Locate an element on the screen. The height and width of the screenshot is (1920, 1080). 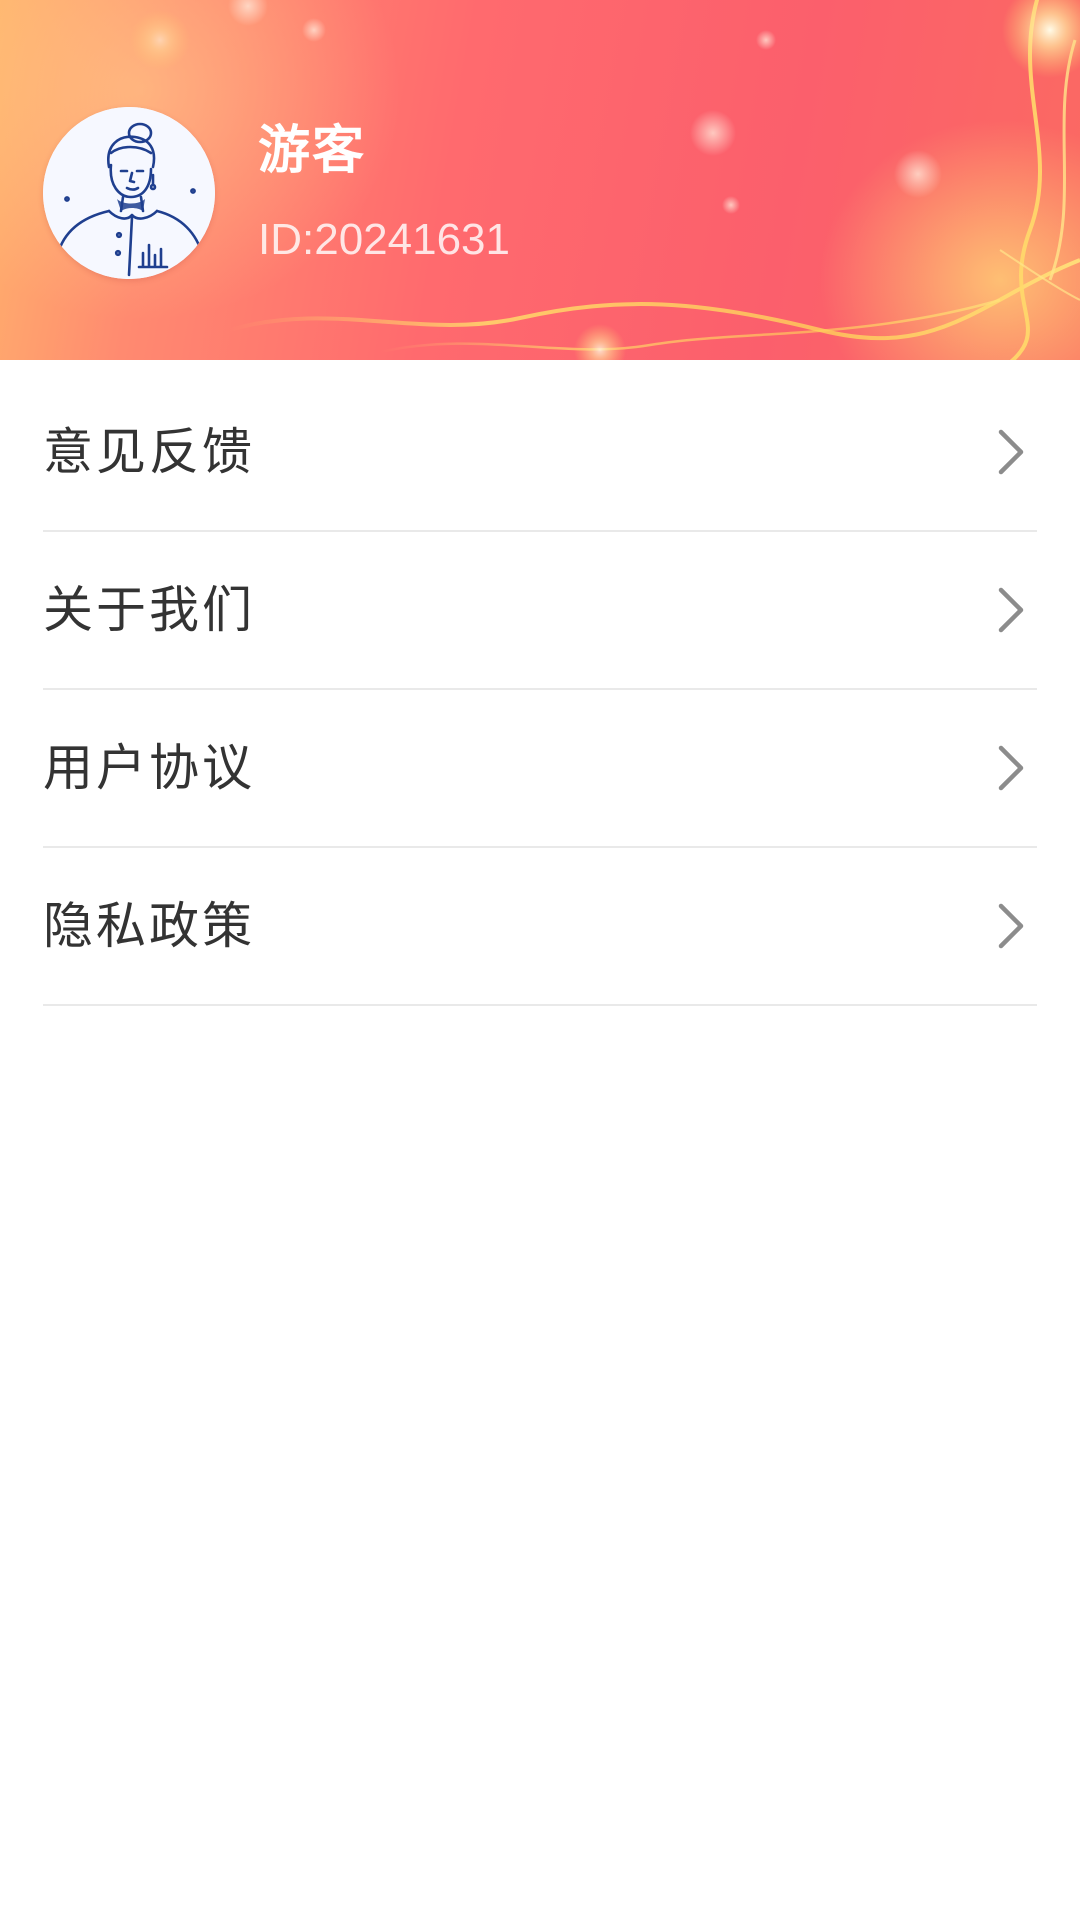
menu-item-label: 关于我们 is located at coordinates (149, 610).